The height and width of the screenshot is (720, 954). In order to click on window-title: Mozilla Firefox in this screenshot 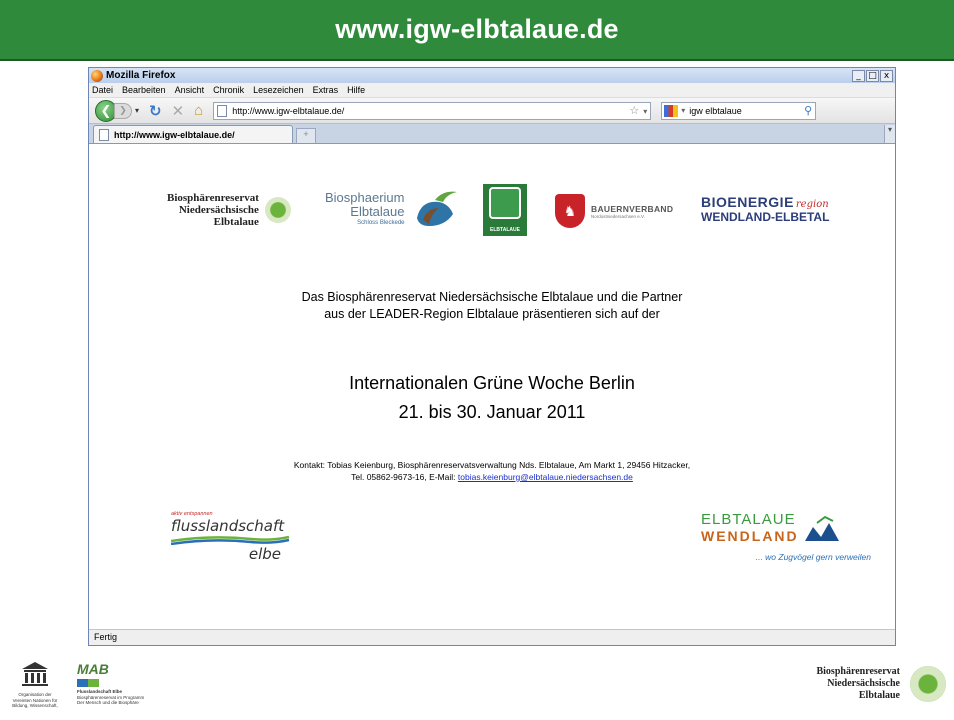, I will do `click(141, 75)`.